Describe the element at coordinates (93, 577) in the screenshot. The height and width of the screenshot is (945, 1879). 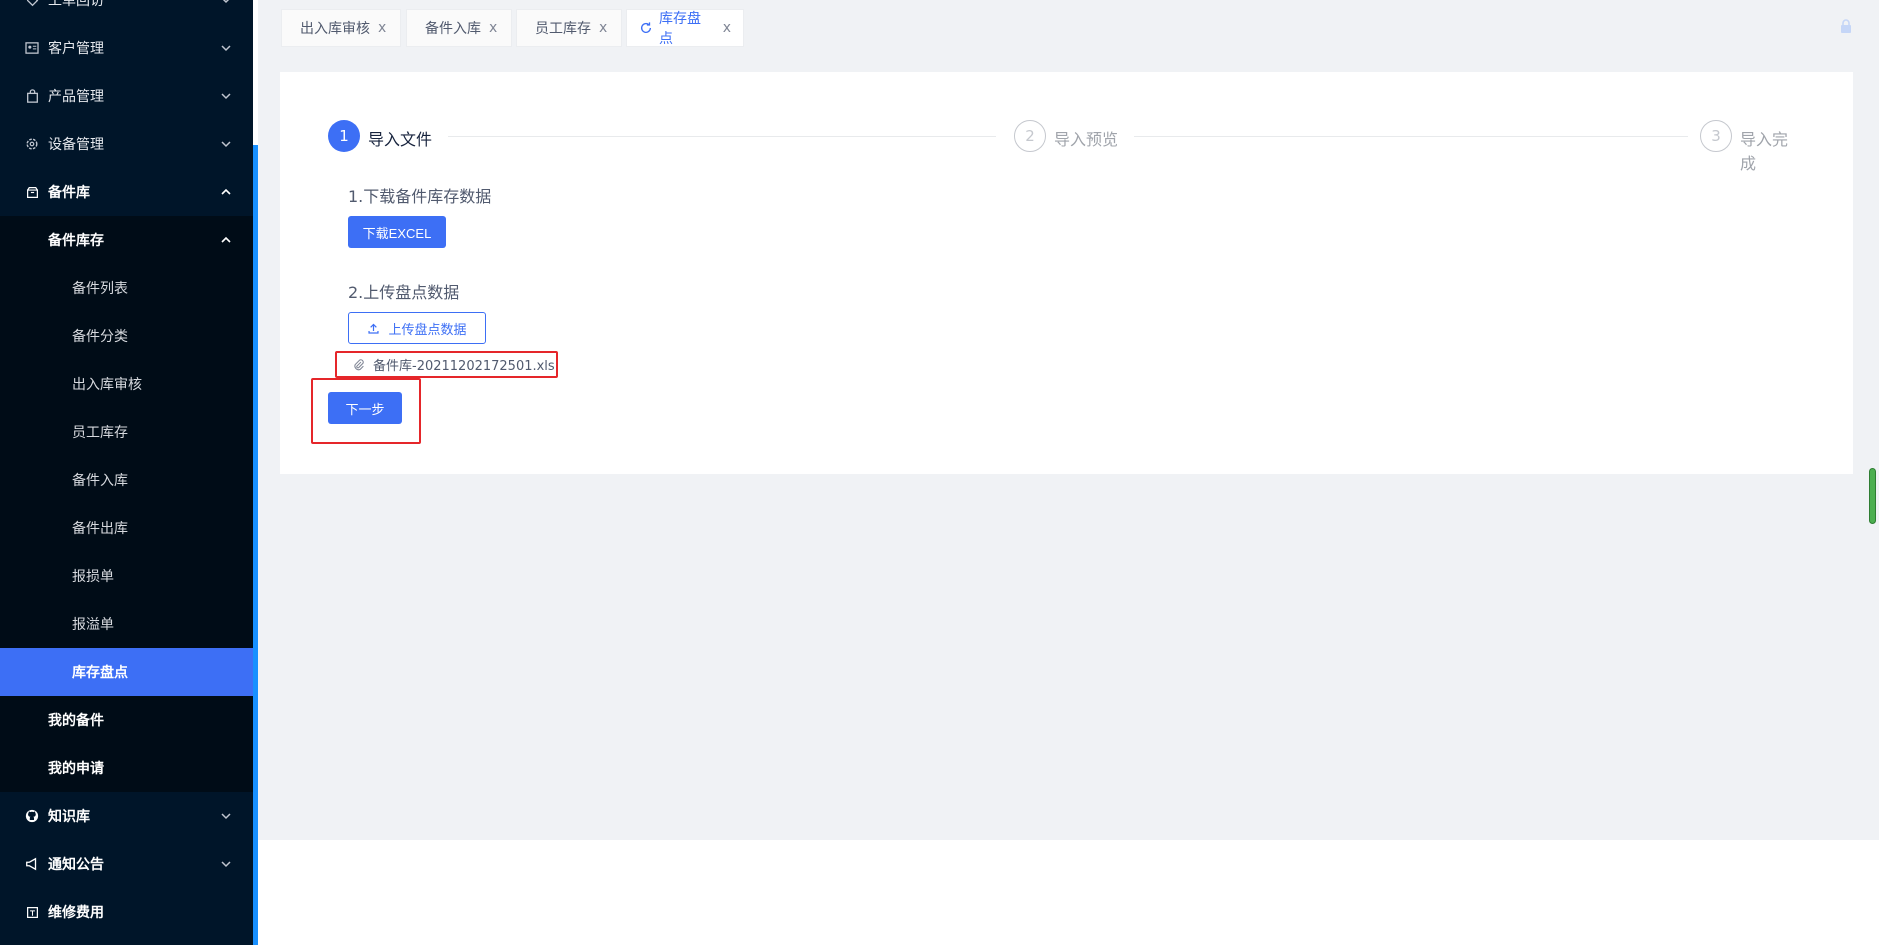
I see `sidebar-item-label: 报损单` at that location.